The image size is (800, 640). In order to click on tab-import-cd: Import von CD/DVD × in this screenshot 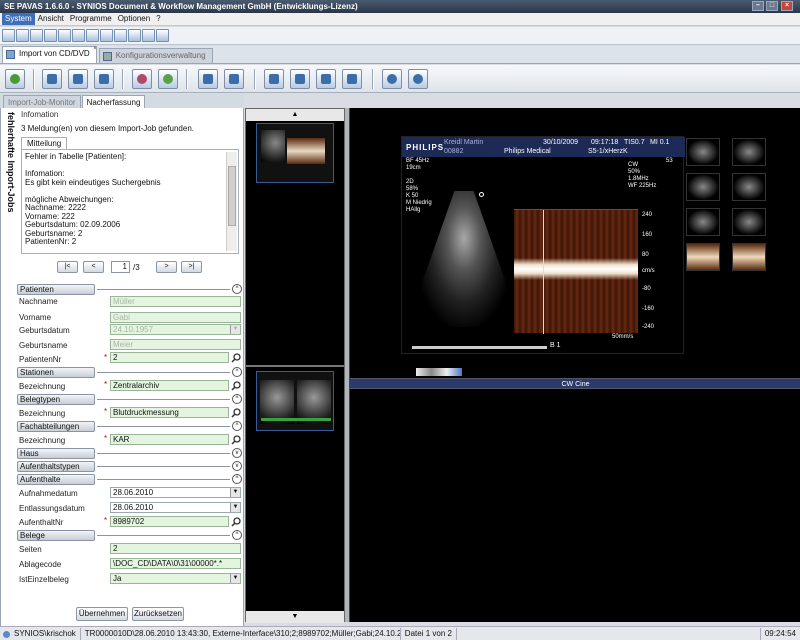, I will do `click(49, 54)`.